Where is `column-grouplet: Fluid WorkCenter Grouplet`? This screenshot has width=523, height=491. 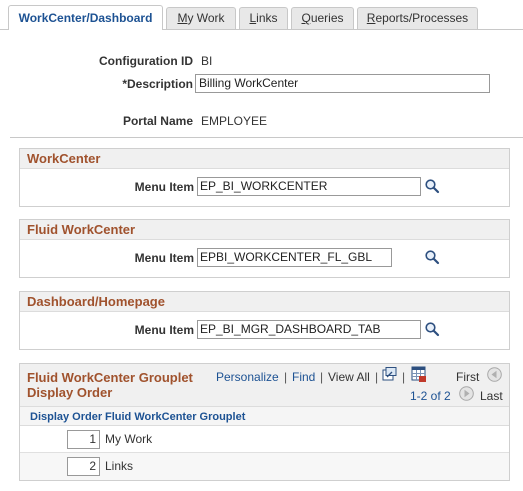 column-grouplet: Fluid WorkCenter Grouplet is located at coordinates (175, 417).